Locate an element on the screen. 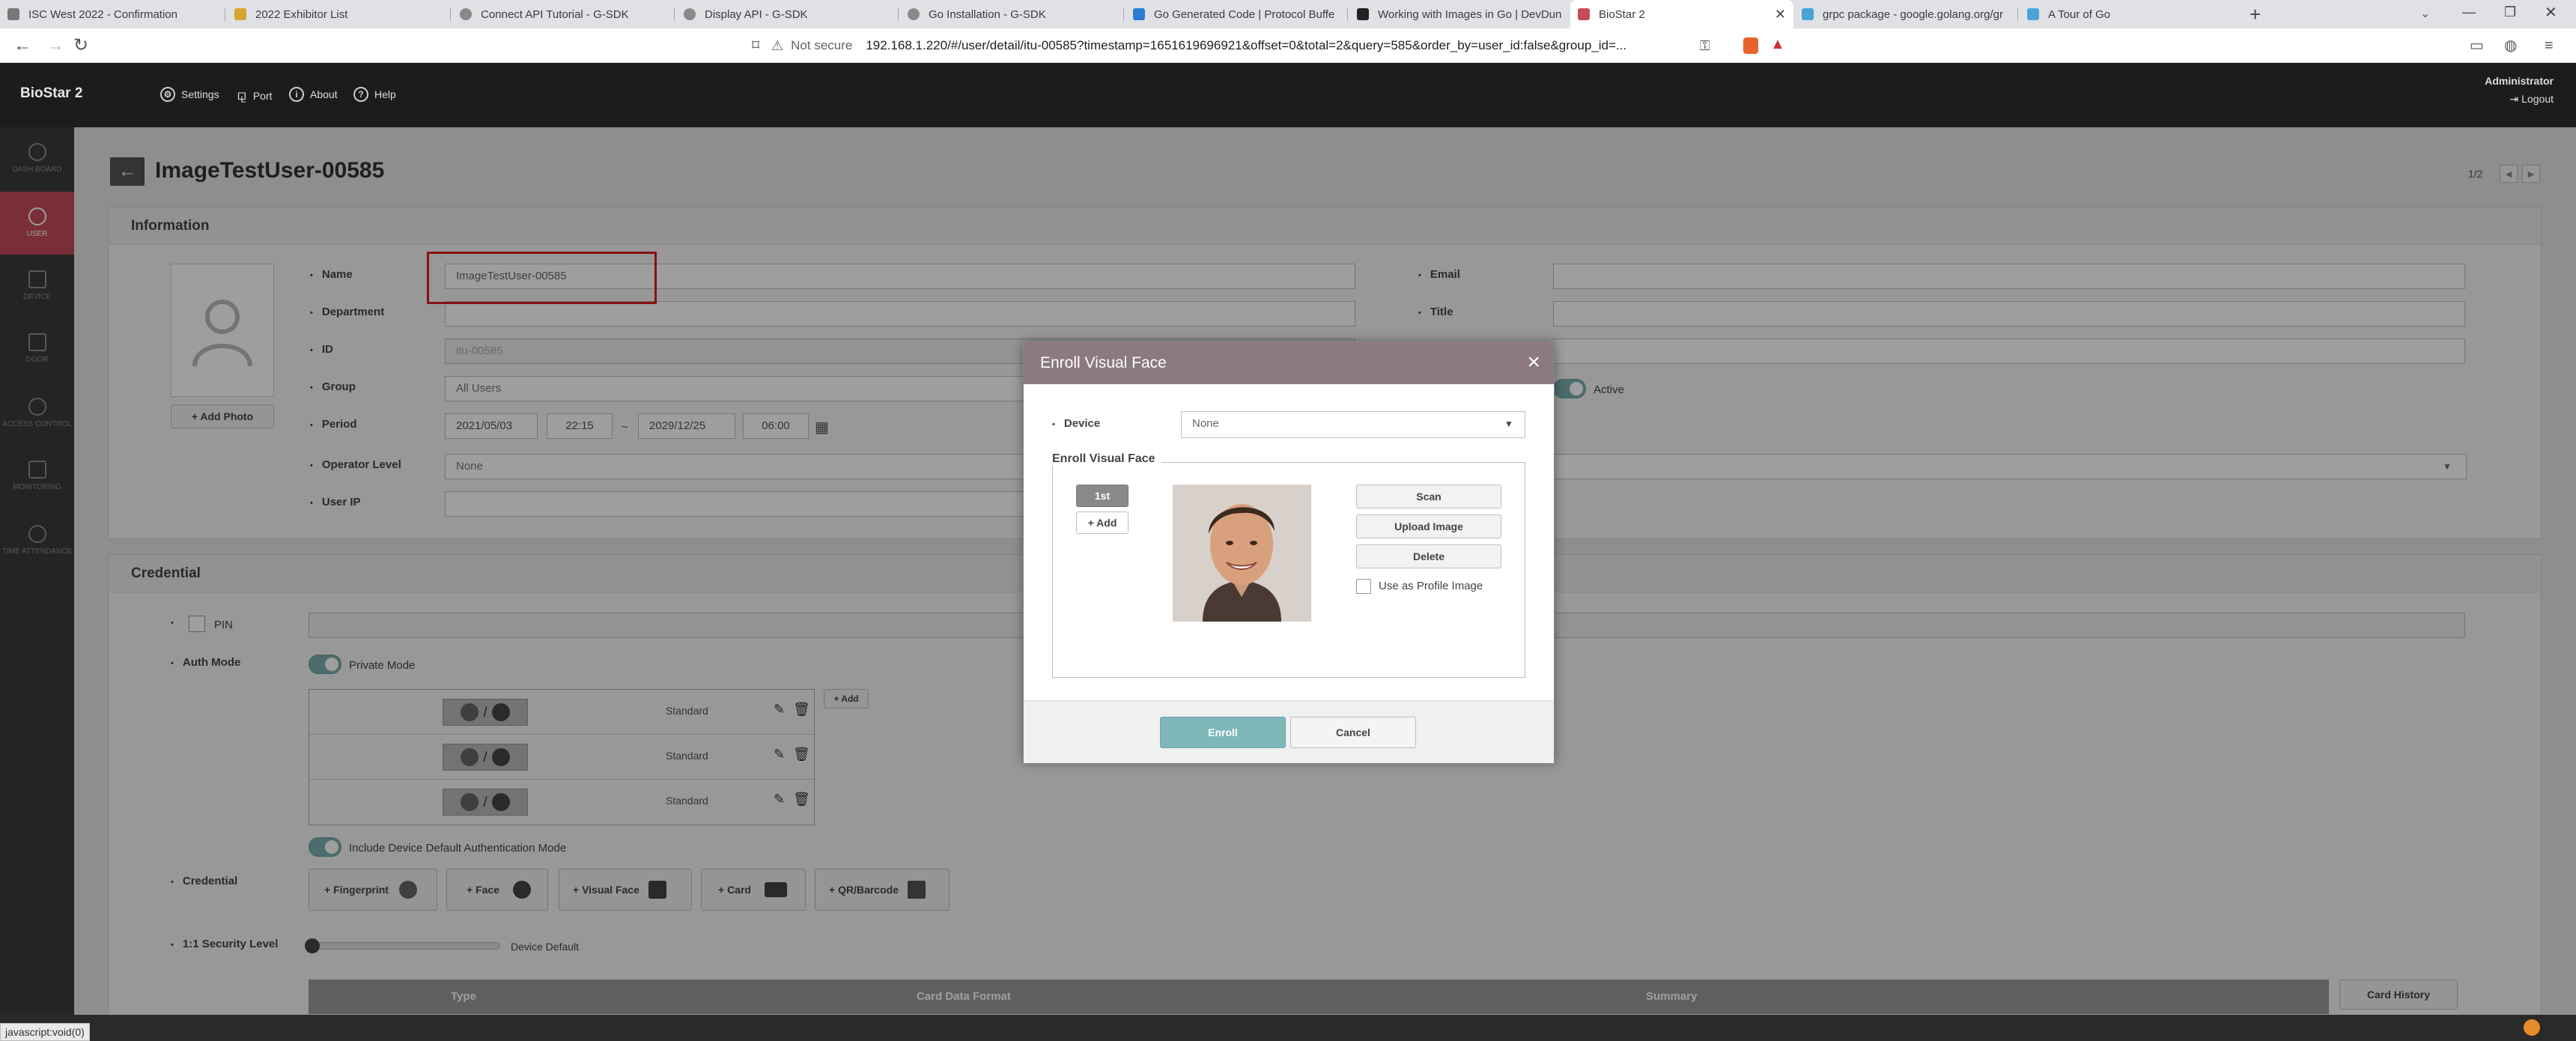 This screenshot has width=2576, height=1041. about-menu: i About is located at coordinates (313, 94).